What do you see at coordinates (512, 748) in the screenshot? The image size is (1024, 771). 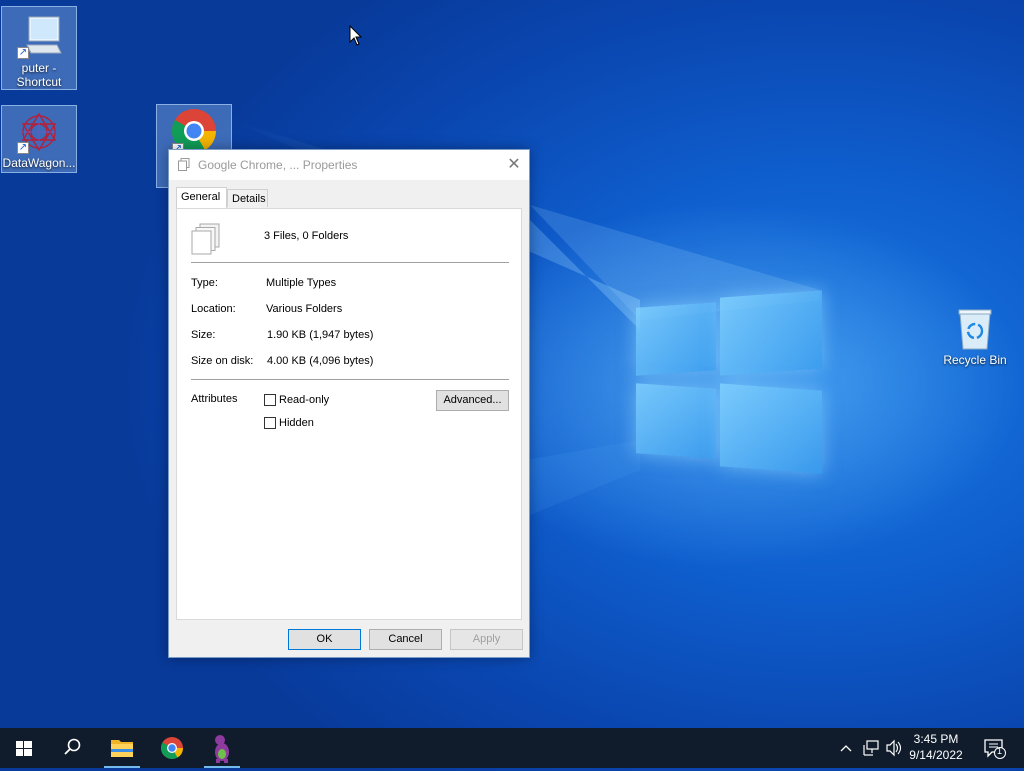 I see `taskbar: 3:45 PM 9/14/2022 1` at bounding box center [512, 748].